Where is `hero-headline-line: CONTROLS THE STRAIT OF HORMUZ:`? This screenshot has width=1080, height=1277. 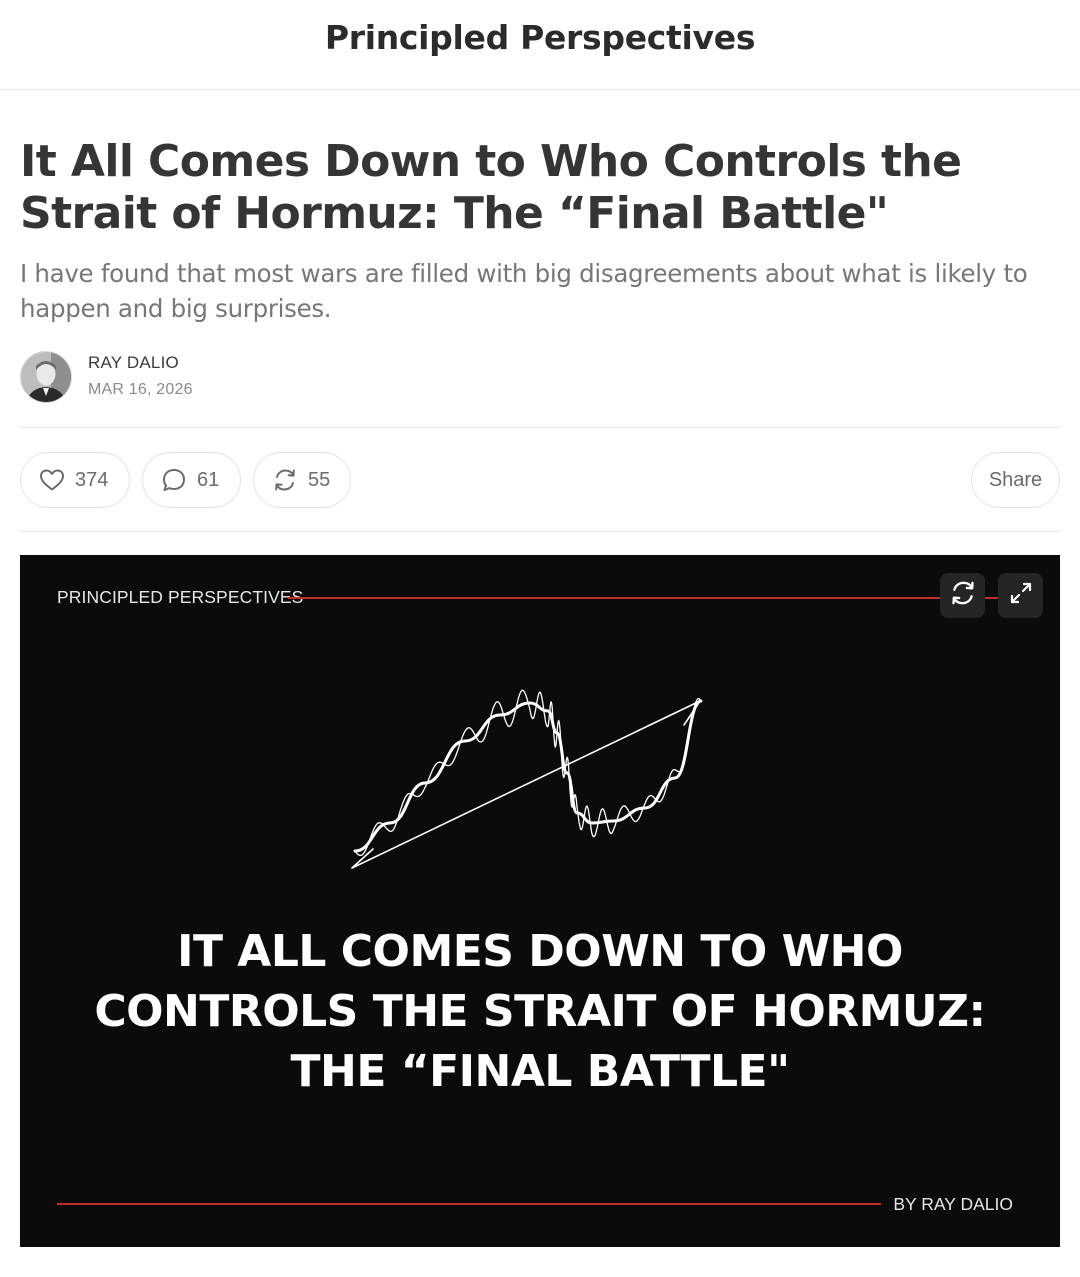
hero-headline-line: CONTROLS THE STRAIT OF HORMUZ: is located at coordinates (540, 1011).